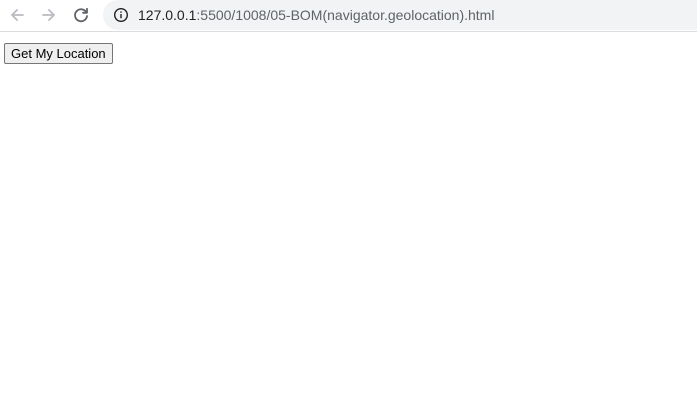 This screenshot has height=402, width=697. I want to click on forward-button, so click(49, 15).